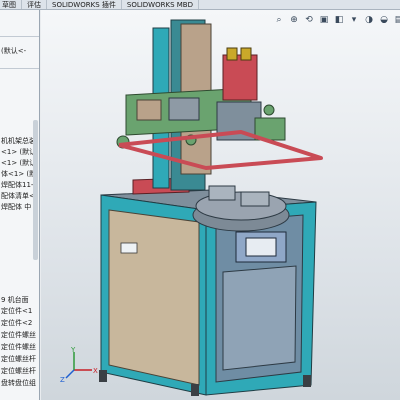 The height and width of the screenshot is (400, 400). What do you see at coordinates (354, 20) in the screenshot?
I see `view-orientation-icon: ▾` at bounding box center [354, 20].